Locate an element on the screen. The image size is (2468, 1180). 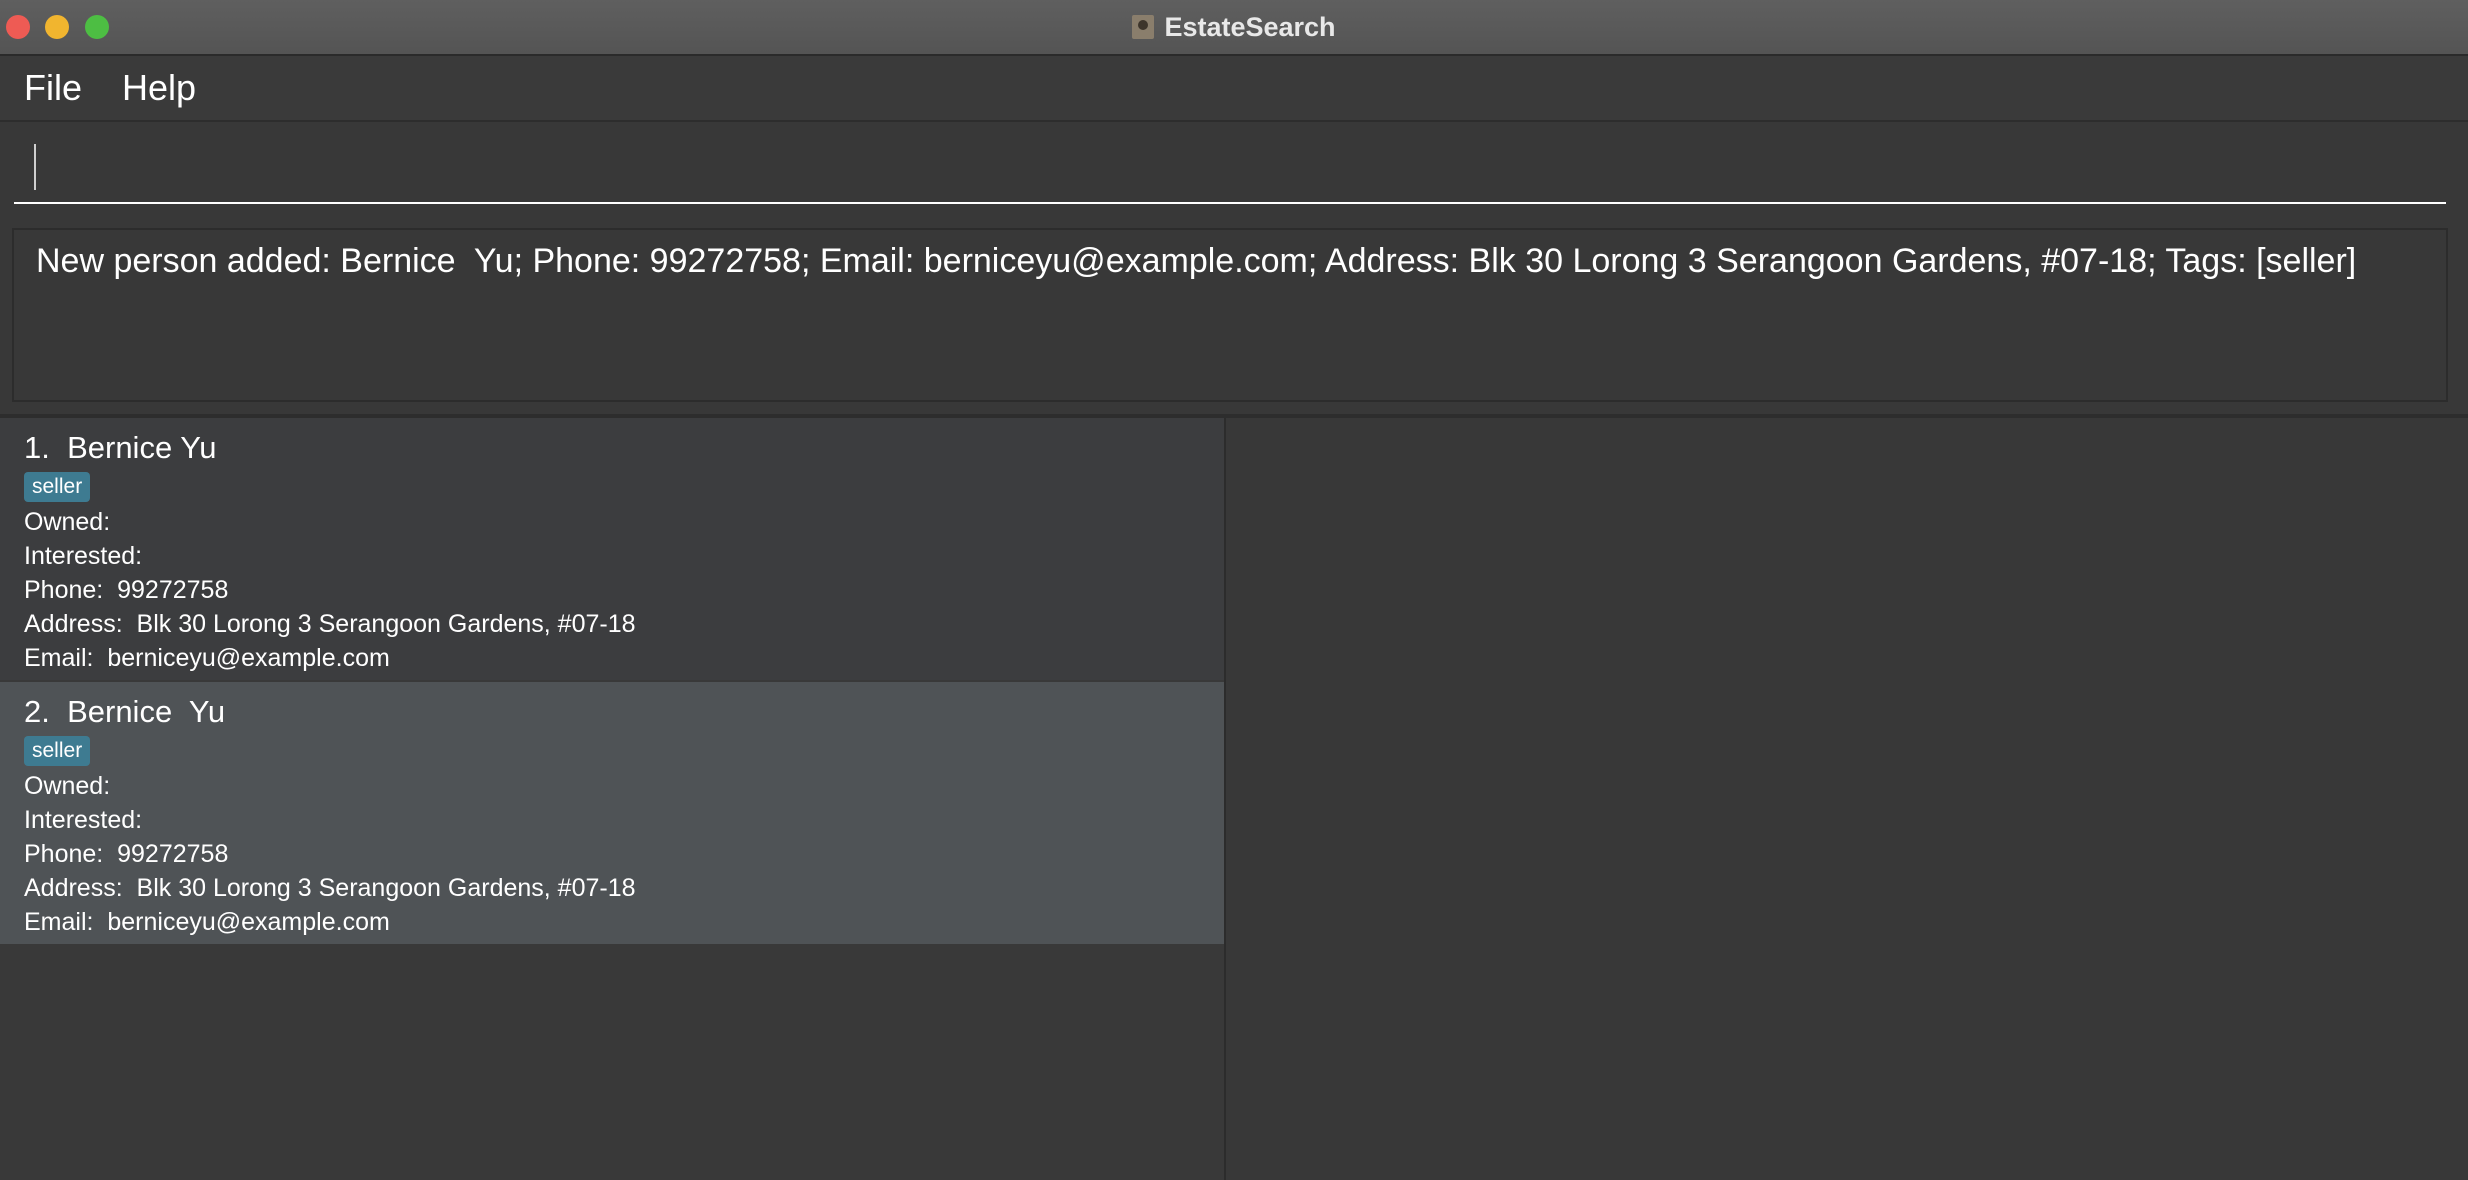
person-name: 2. Bernice Yu is located at coordinates (125, 711).